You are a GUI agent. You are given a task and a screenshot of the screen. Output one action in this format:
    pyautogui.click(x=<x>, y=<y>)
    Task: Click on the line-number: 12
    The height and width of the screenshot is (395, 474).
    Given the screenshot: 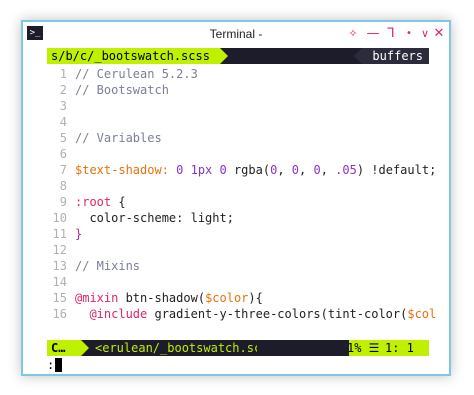 What is the action you would take?
    pyautogui.click(x=59, y=250)
    